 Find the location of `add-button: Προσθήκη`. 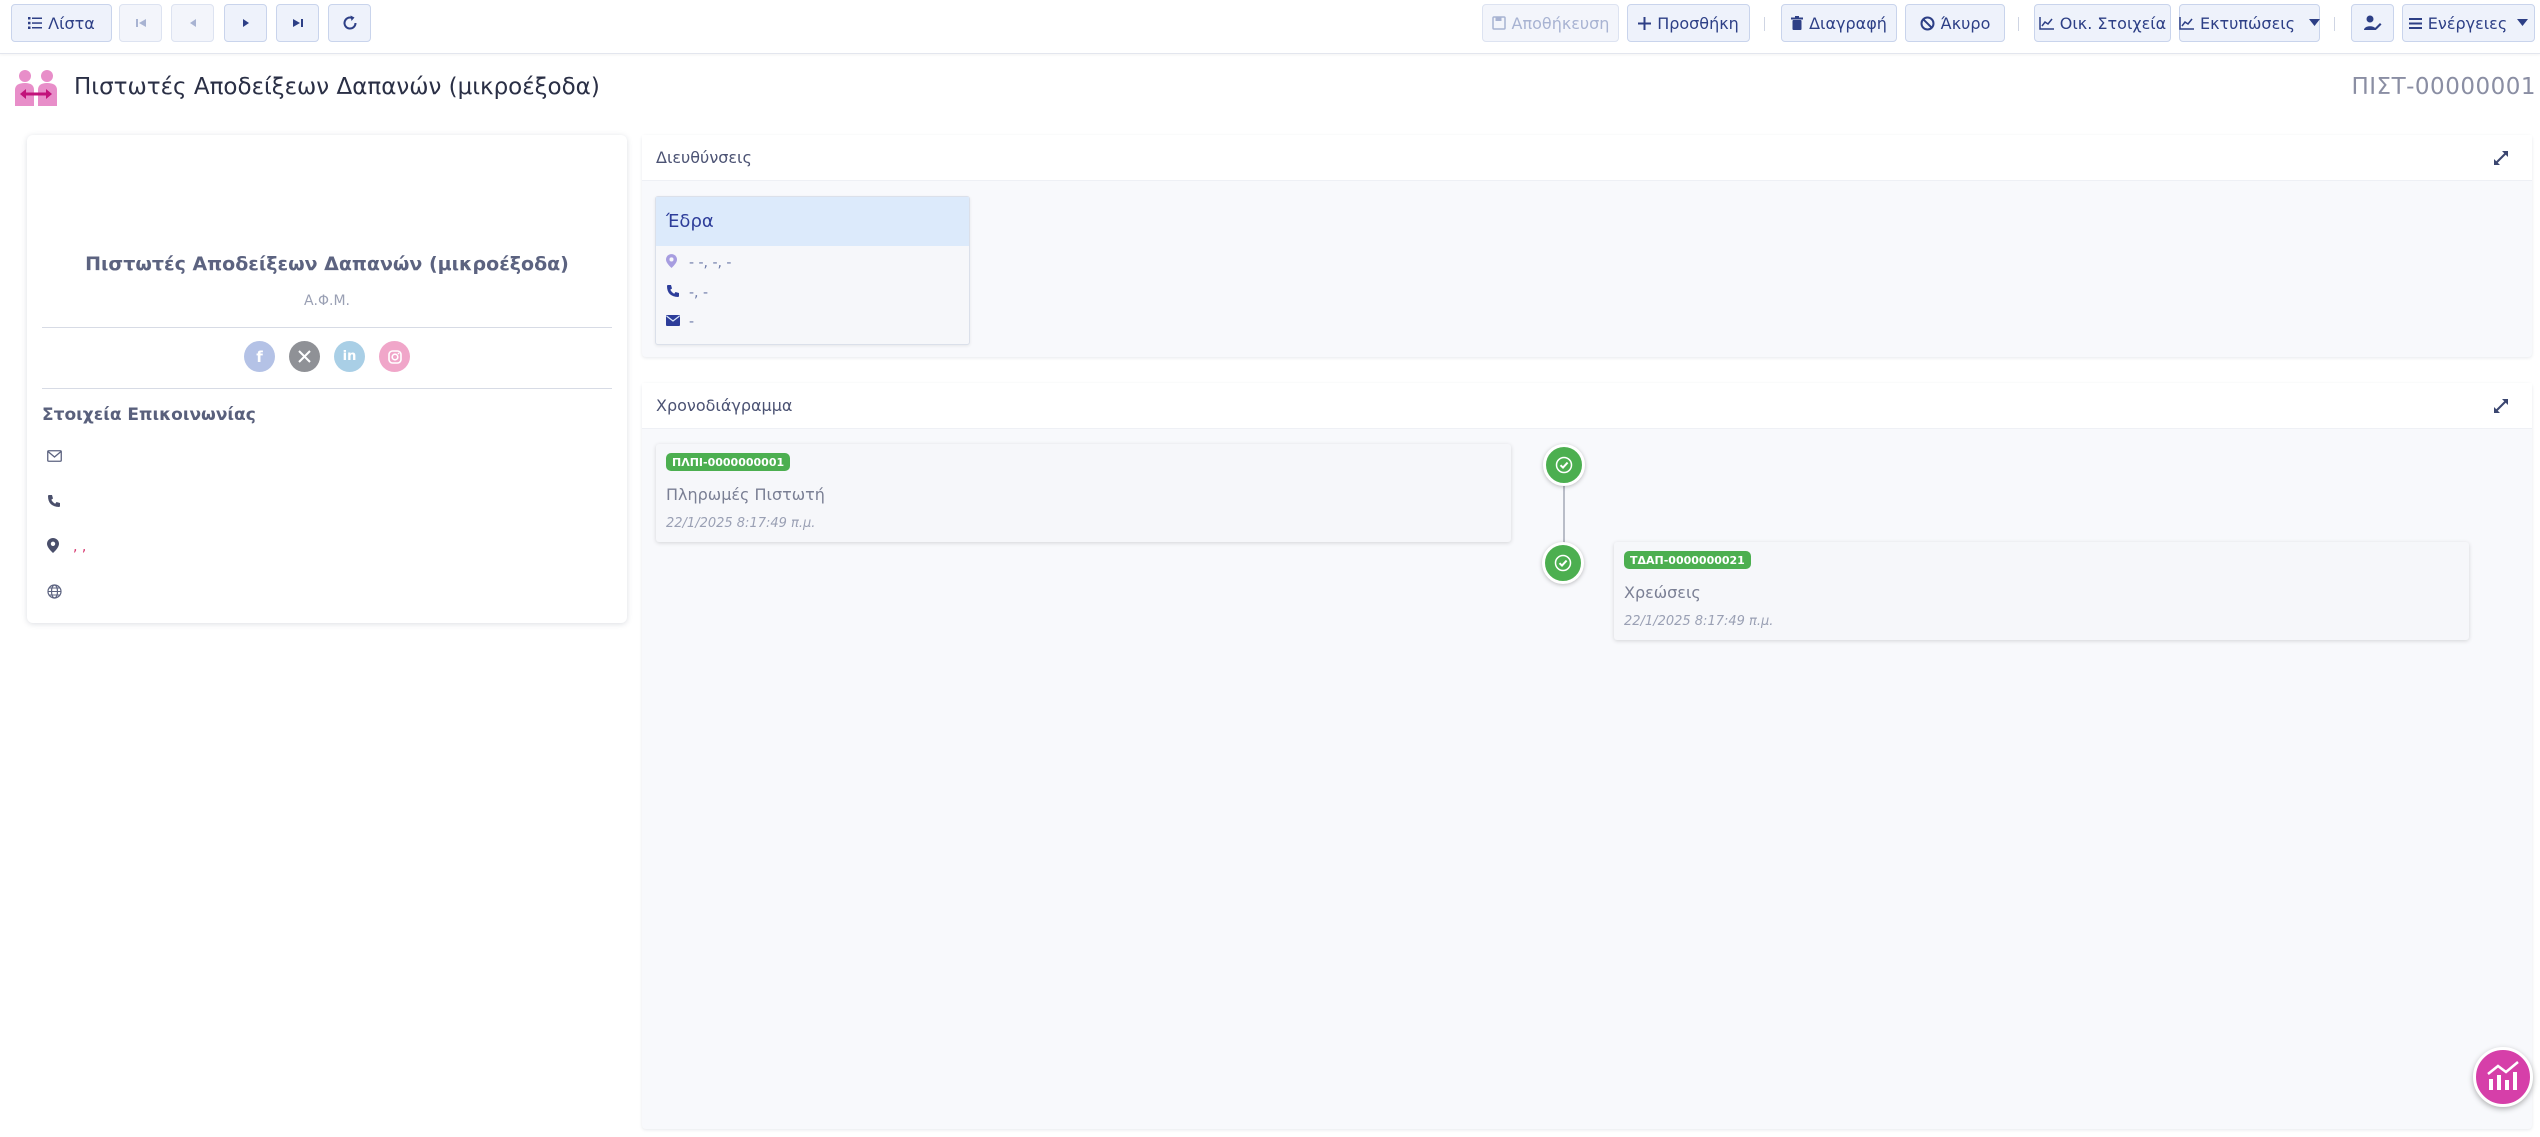

add-button: Προσθήκη is located at coordinates (1688, 23).